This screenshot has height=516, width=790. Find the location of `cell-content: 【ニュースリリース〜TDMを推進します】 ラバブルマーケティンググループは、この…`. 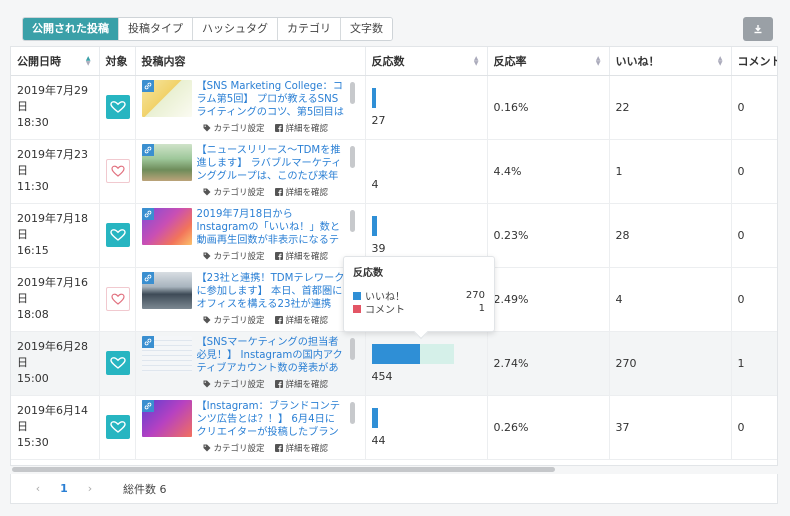

cell-content: 【ニュースリリース〜TDMを推進します】 ラバブルマーケティンググループは、この… is located at coordinates (250, 171).